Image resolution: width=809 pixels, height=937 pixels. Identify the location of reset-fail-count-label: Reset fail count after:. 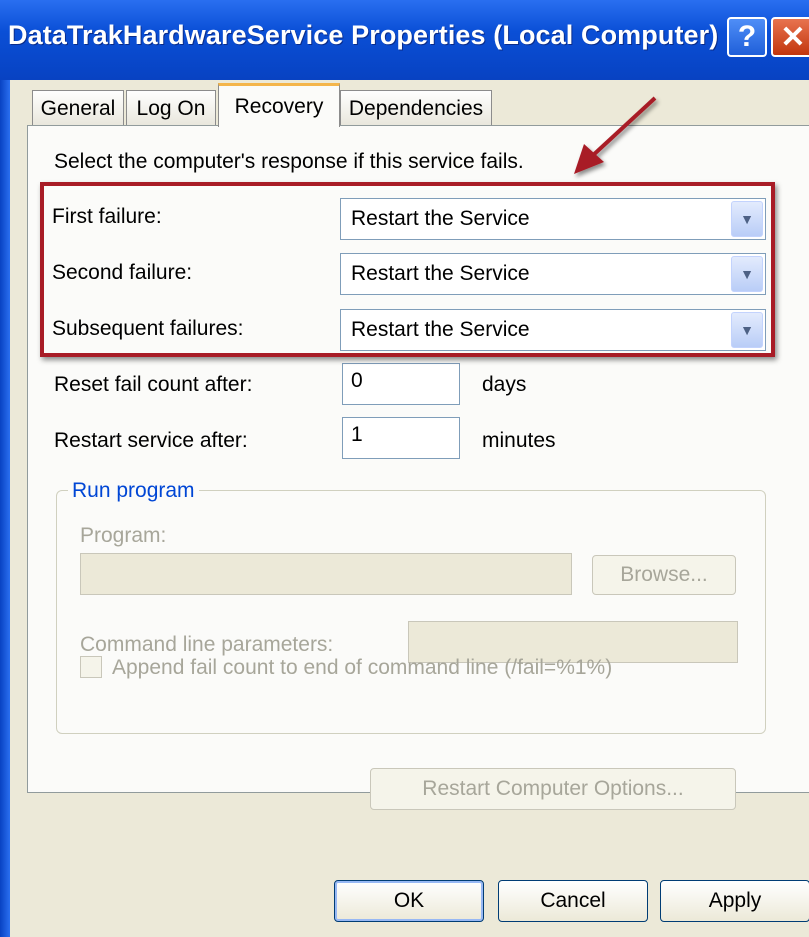
(153, 384).